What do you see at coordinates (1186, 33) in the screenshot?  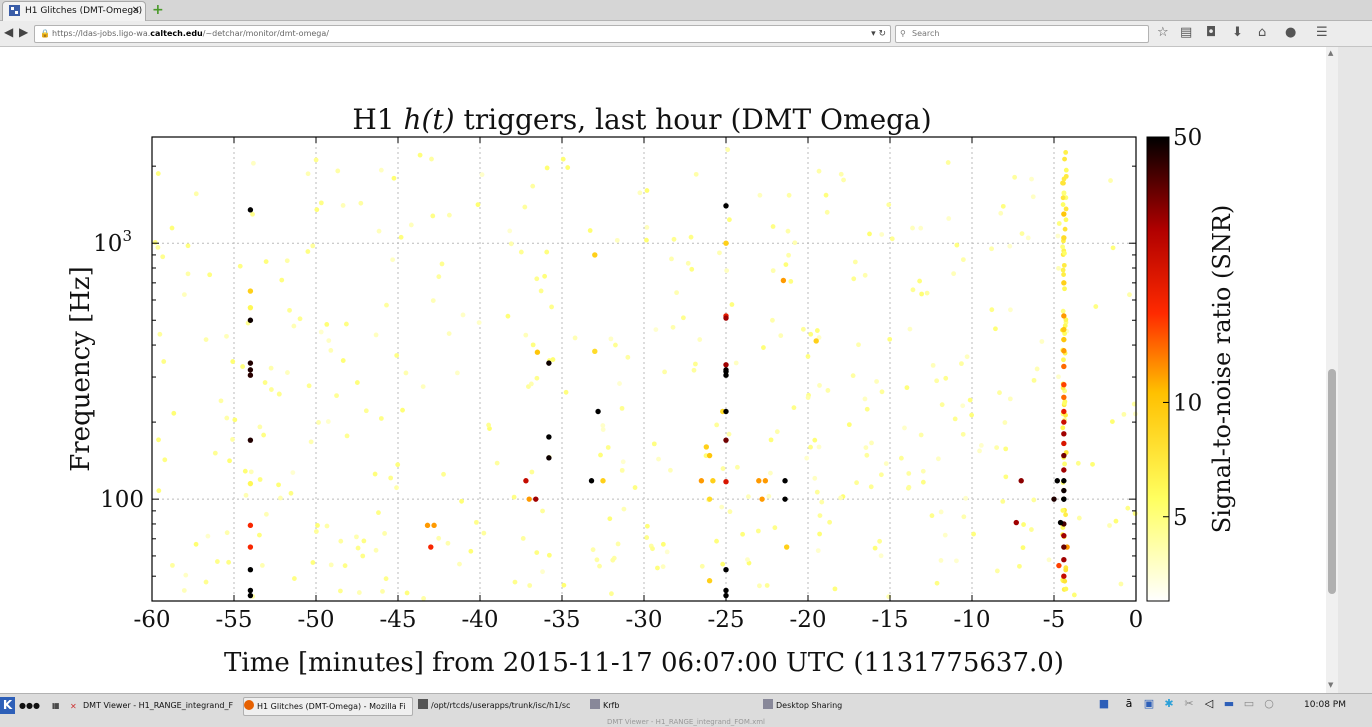 I see `reading-list-icon: ▤` at bounding box center [1186, 33].